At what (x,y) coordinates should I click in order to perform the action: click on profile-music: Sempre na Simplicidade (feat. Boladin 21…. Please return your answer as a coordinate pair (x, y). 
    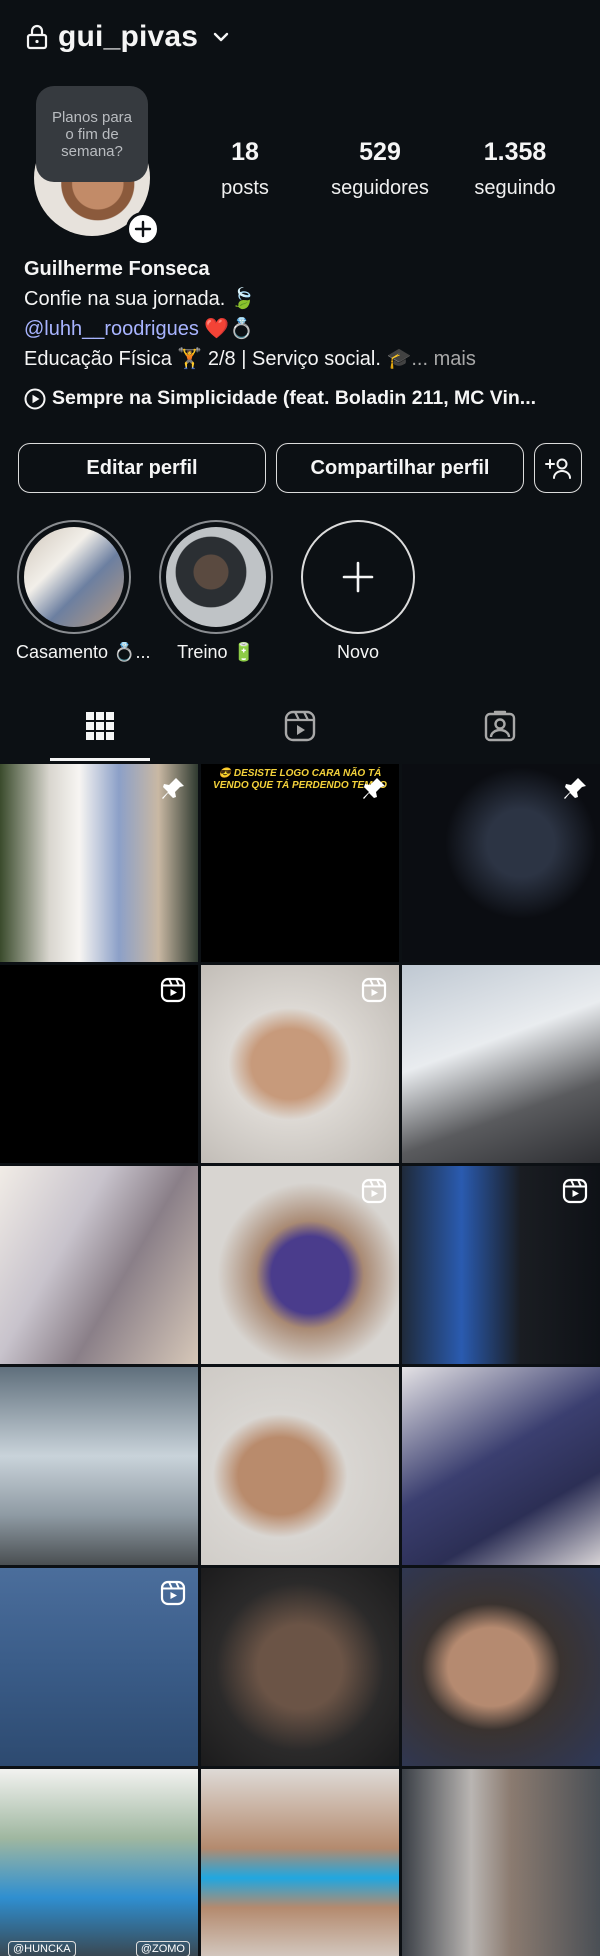
    Looking at the image, I should click on (280, 398).